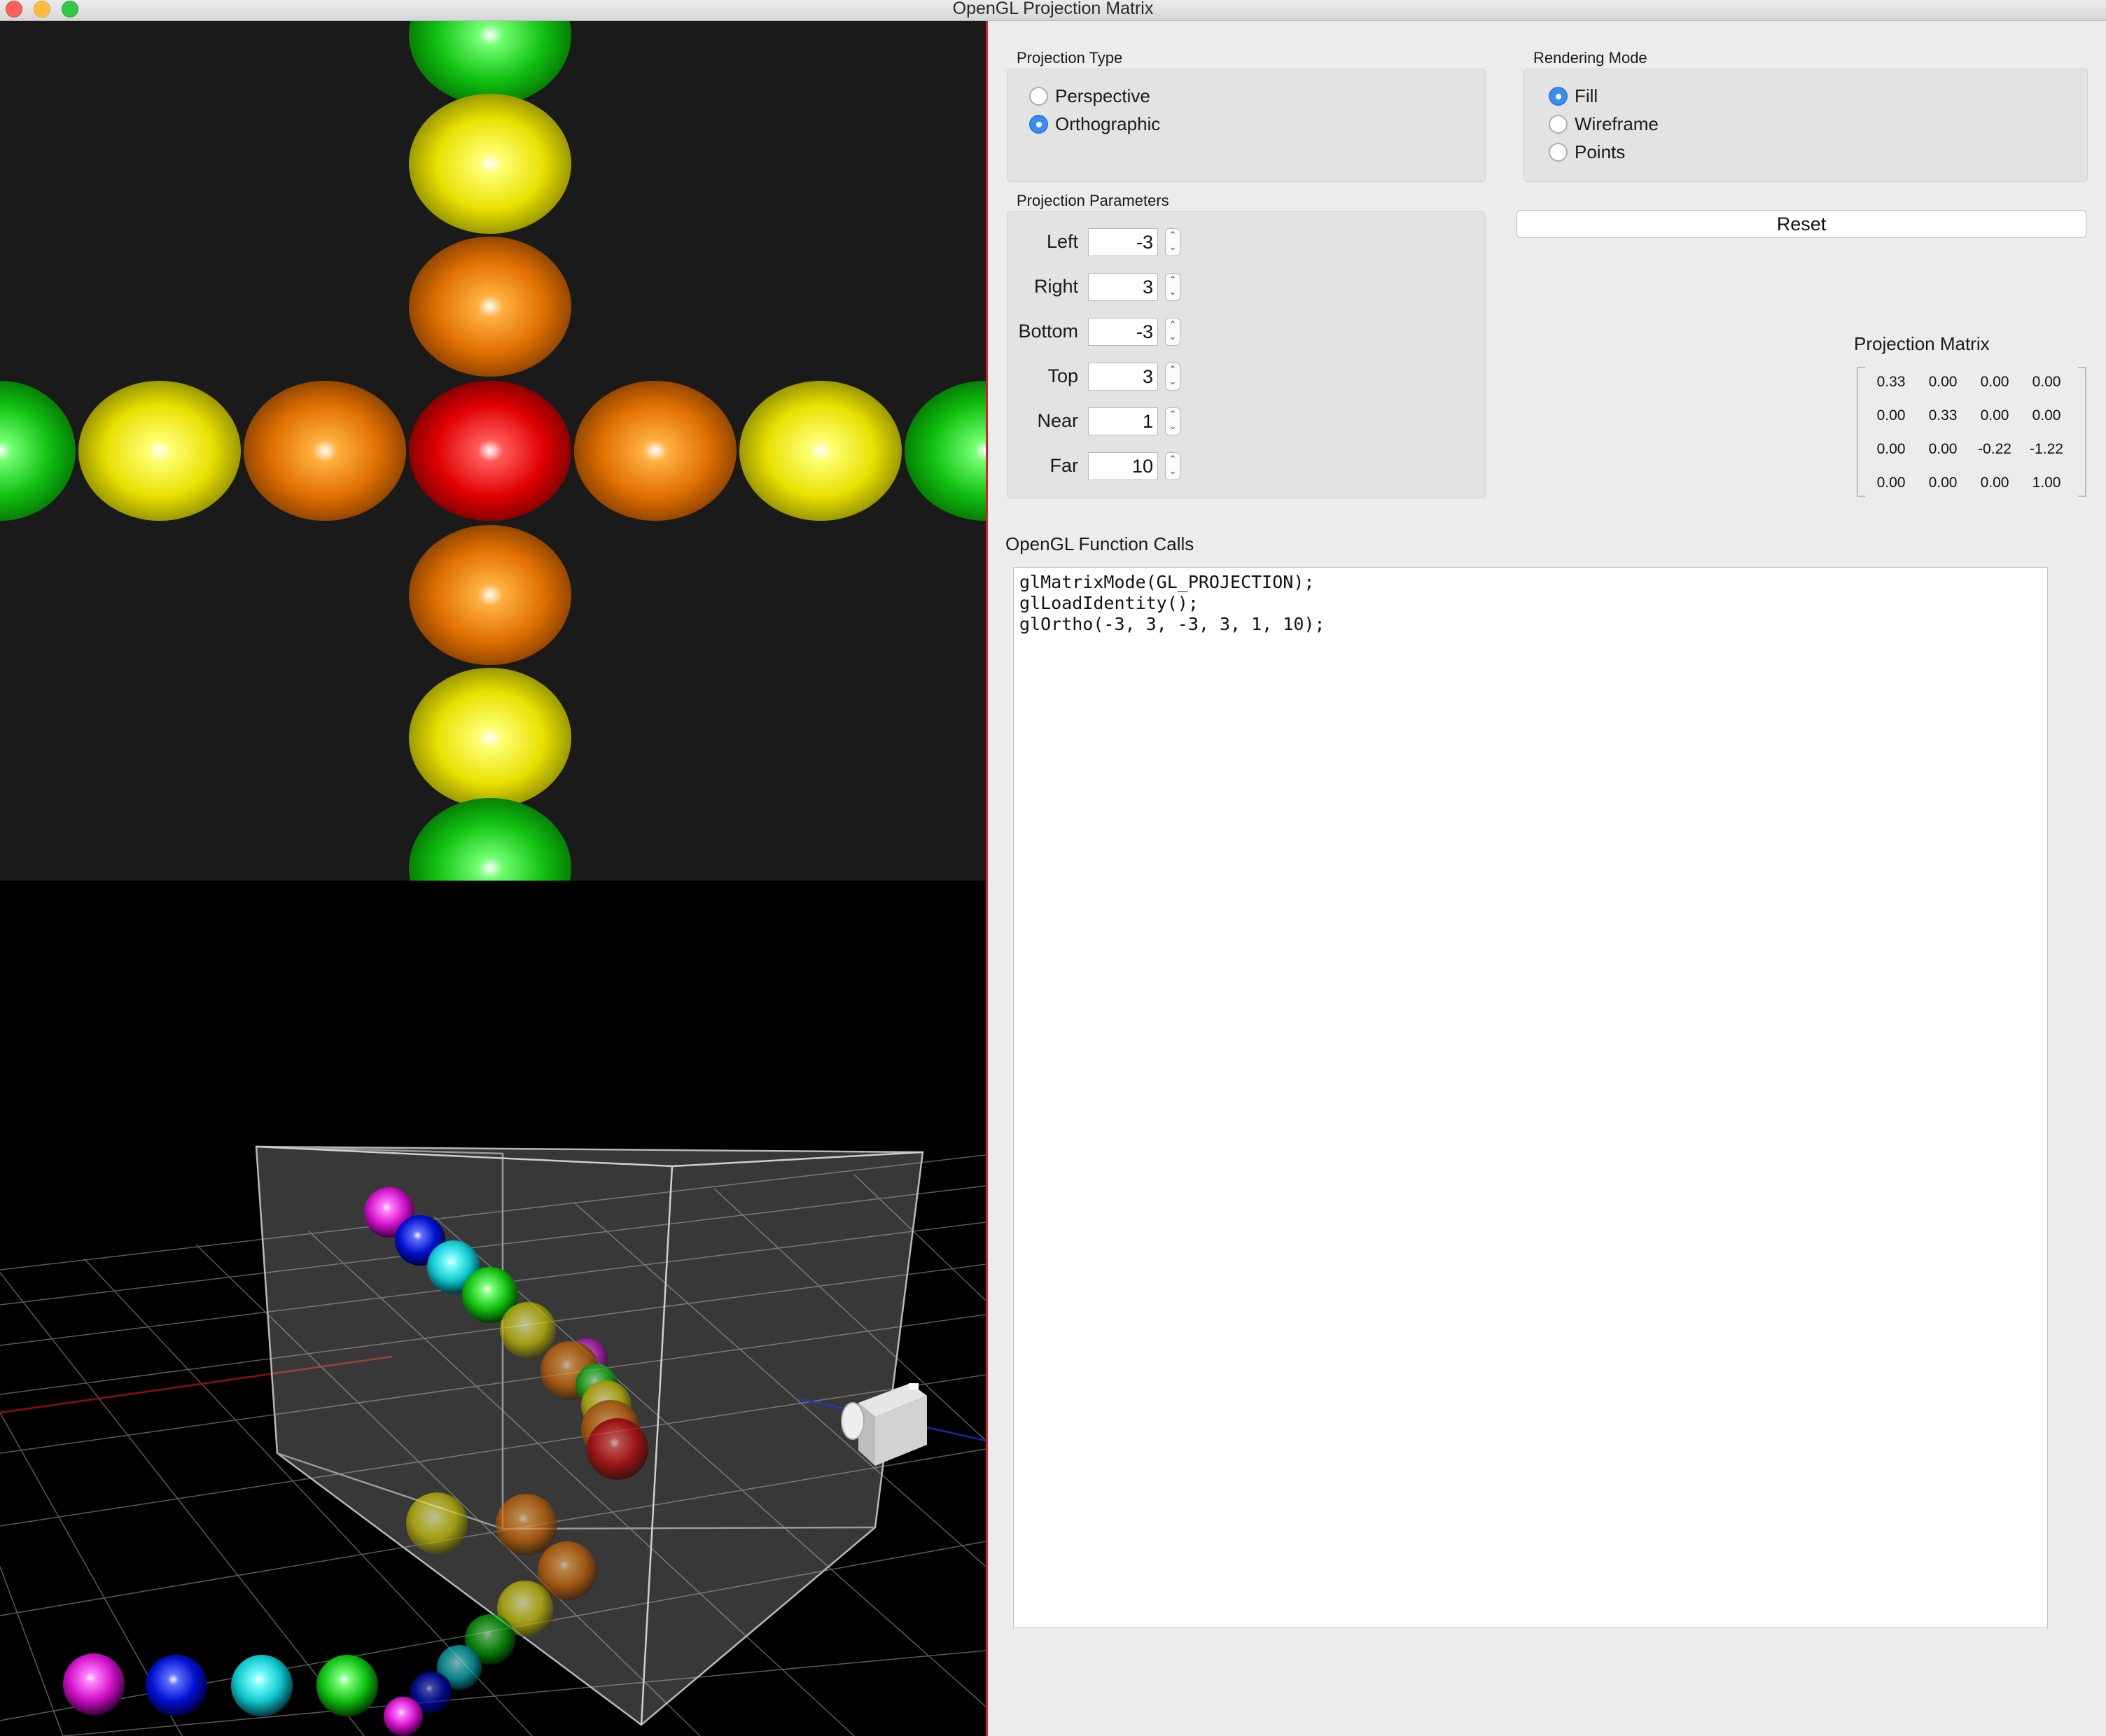  I want to click on reset-button: Reset, so click(1801, 224).